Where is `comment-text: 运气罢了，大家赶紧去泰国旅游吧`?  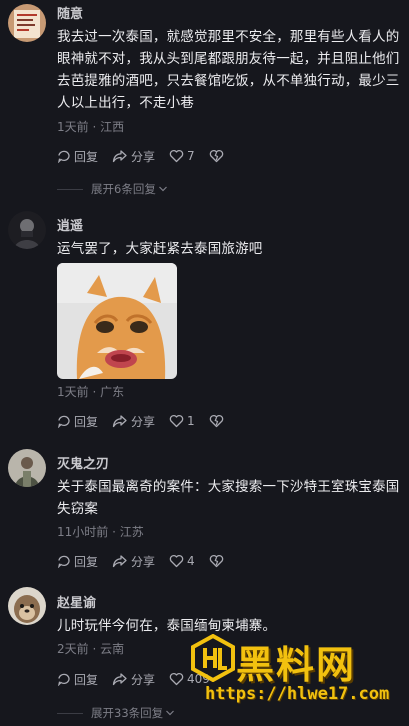 comment-text: 运气罢了，大家赶紧去泰国旅游吧 is located at coordinates (160, 249).